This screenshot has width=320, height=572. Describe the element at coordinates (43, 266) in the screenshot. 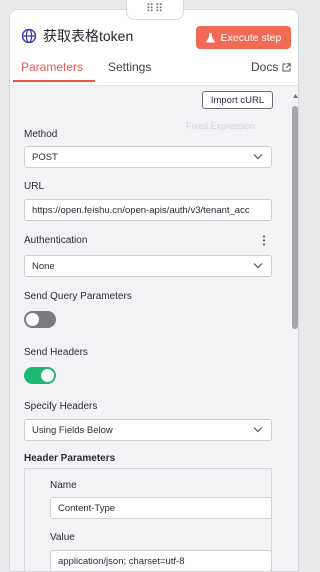

I see `authentication-value: None` at that location.